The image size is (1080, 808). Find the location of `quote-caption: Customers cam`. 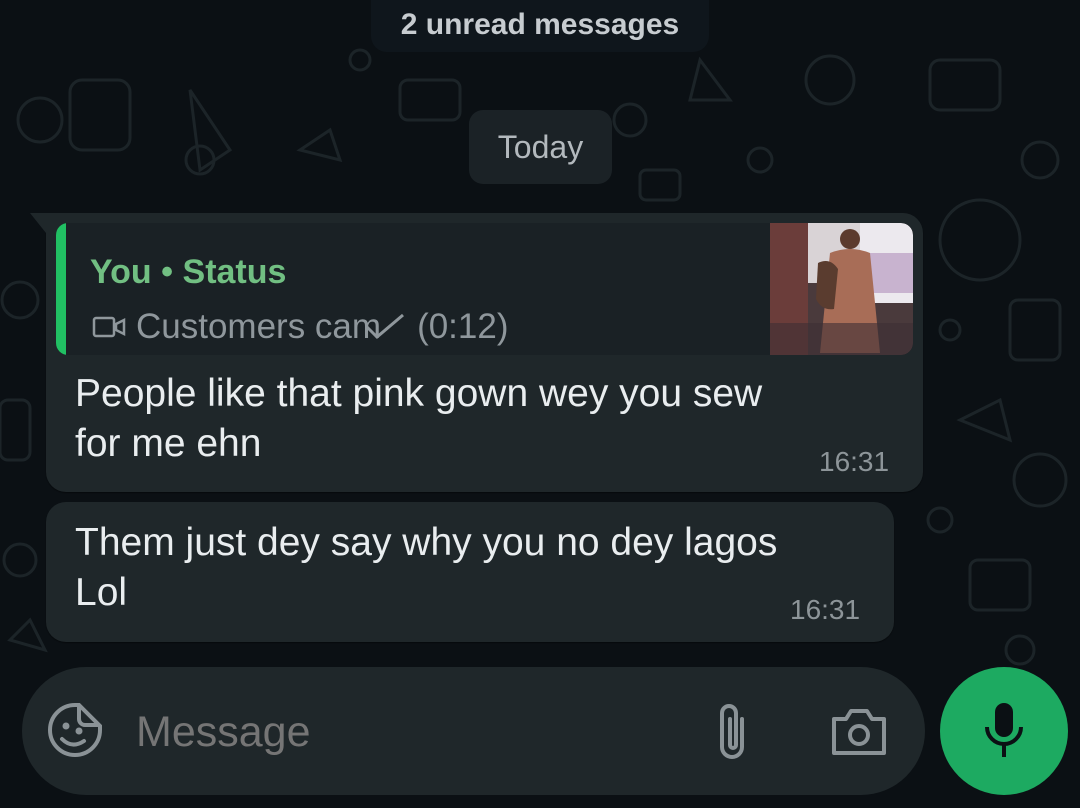

quote-caption: Customers cam is located at coordinates (259, 326).